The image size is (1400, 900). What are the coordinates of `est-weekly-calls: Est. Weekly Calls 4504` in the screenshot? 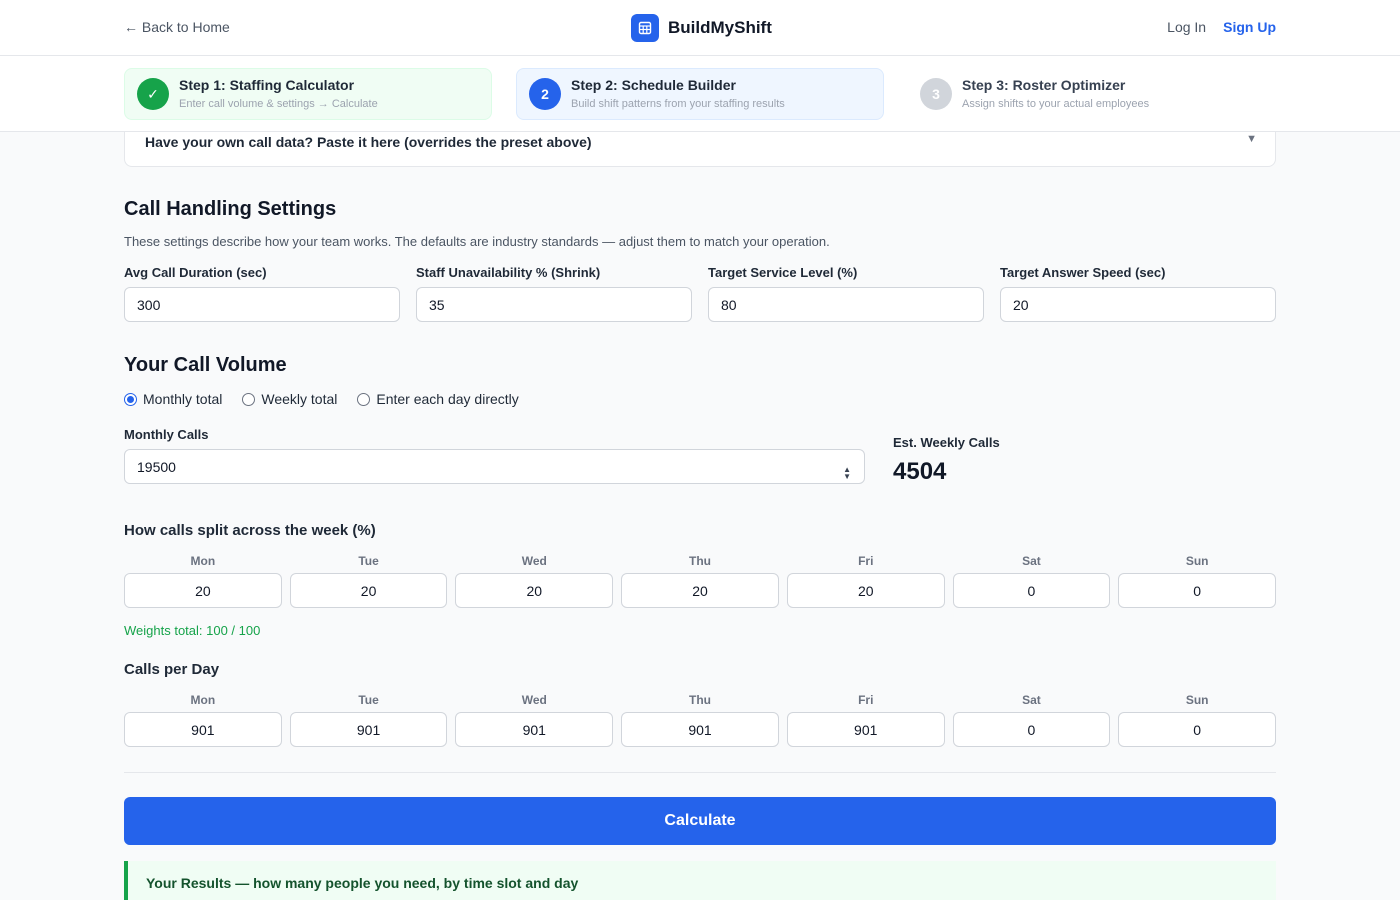 It's located at (946, 460).